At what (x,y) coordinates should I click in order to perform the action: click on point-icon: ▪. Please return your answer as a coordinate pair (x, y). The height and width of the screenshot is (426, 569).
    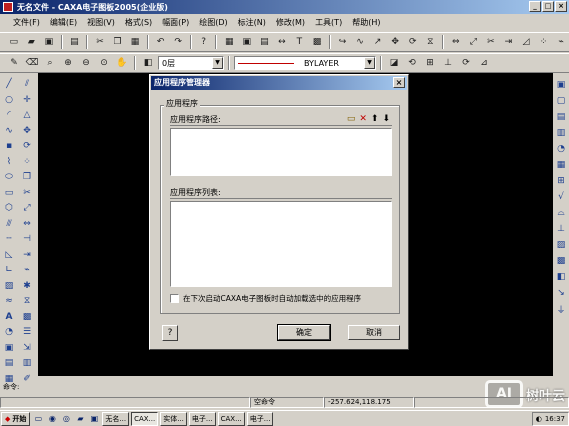
    Looking at the image, I should click on (9, 146).